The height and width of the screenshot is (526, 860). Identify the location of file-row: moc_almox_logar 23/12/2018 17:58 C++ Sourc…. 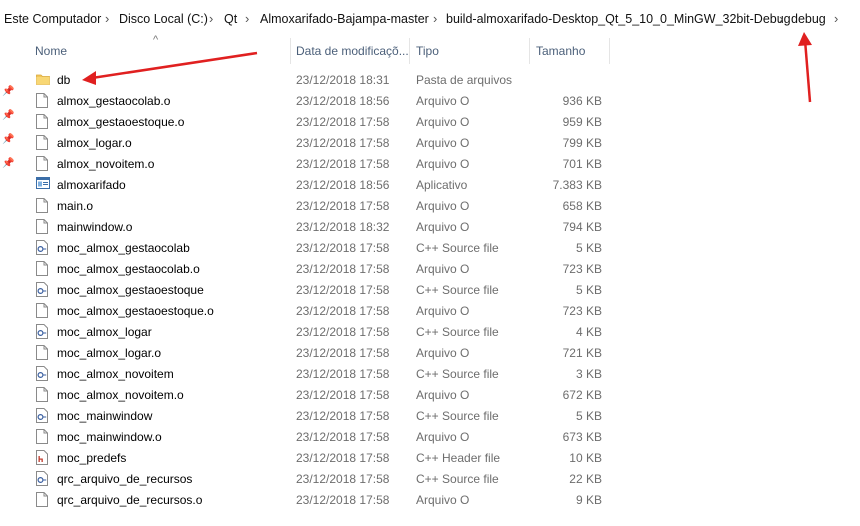
(320, 332).